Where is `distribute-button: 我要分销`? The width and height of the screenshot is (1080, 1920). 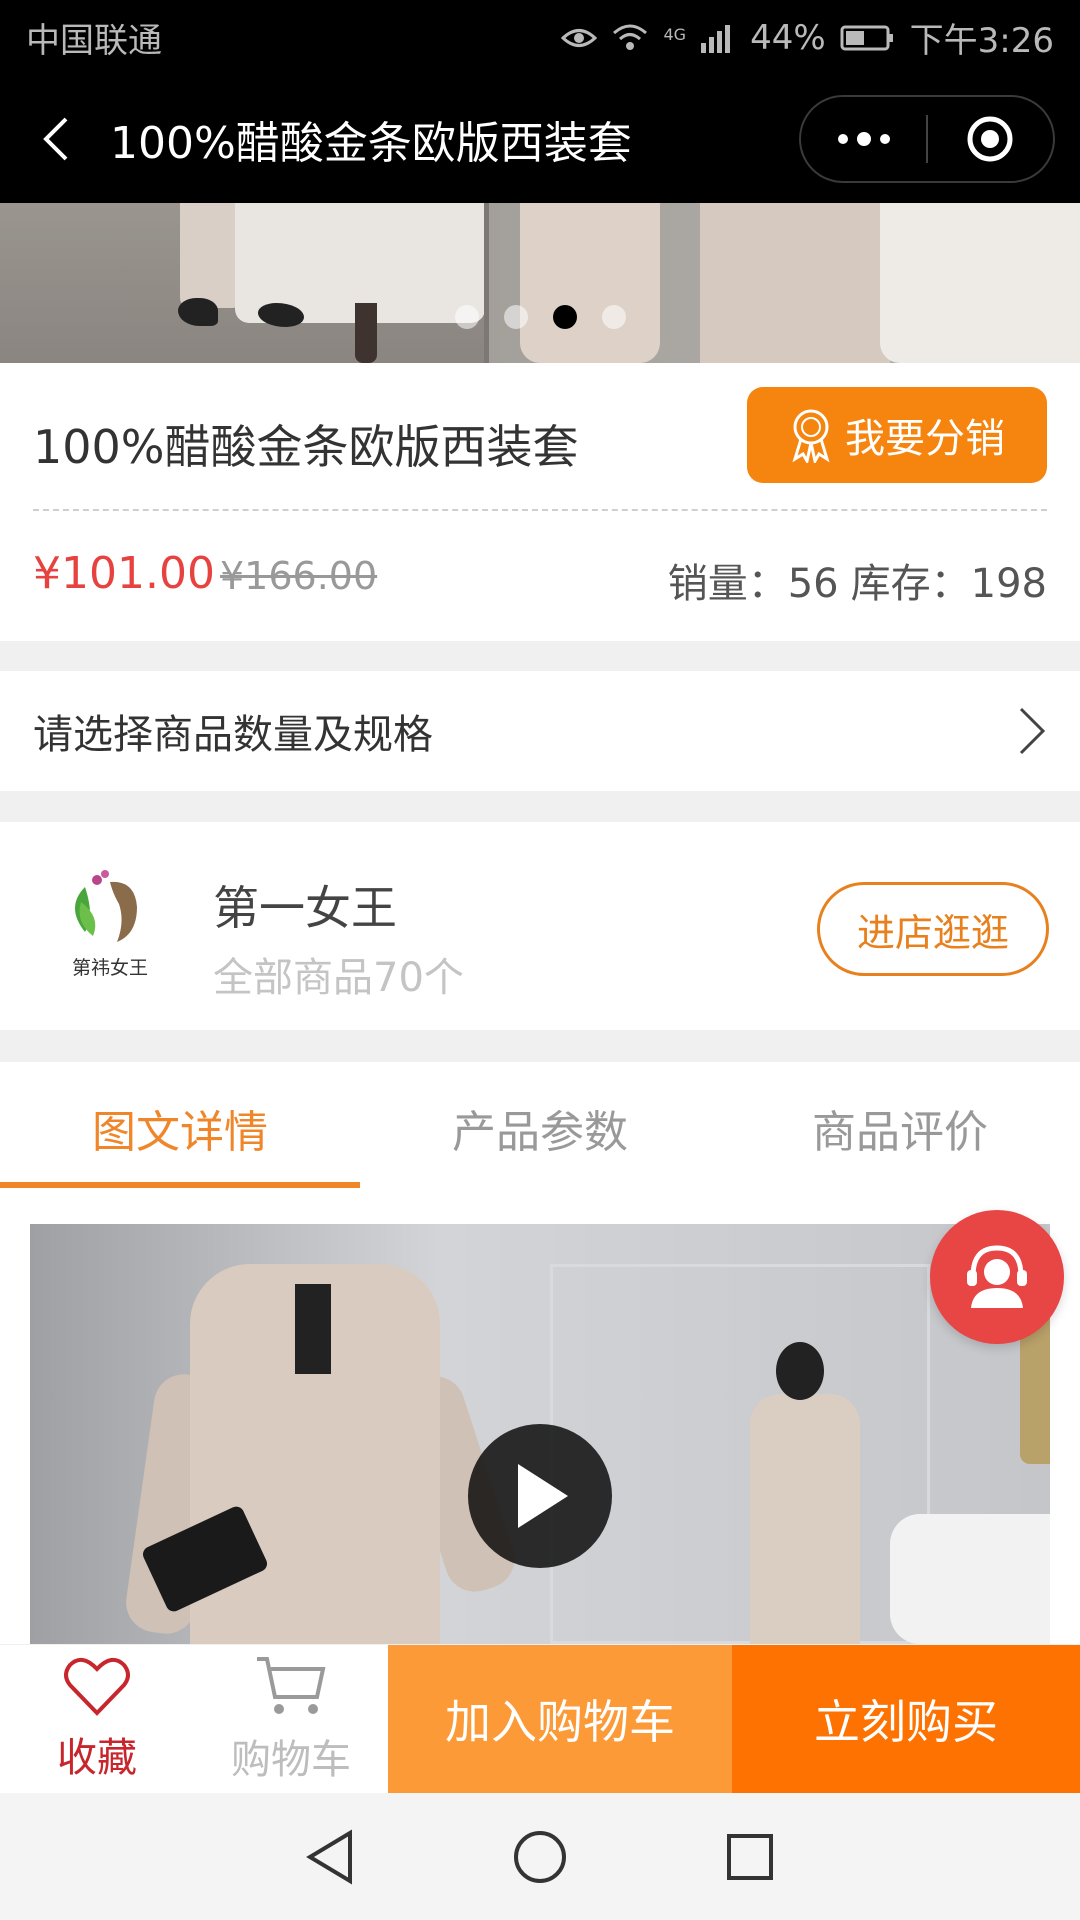 distribute-button: 我要分销 is located at coordinates (897, 435).